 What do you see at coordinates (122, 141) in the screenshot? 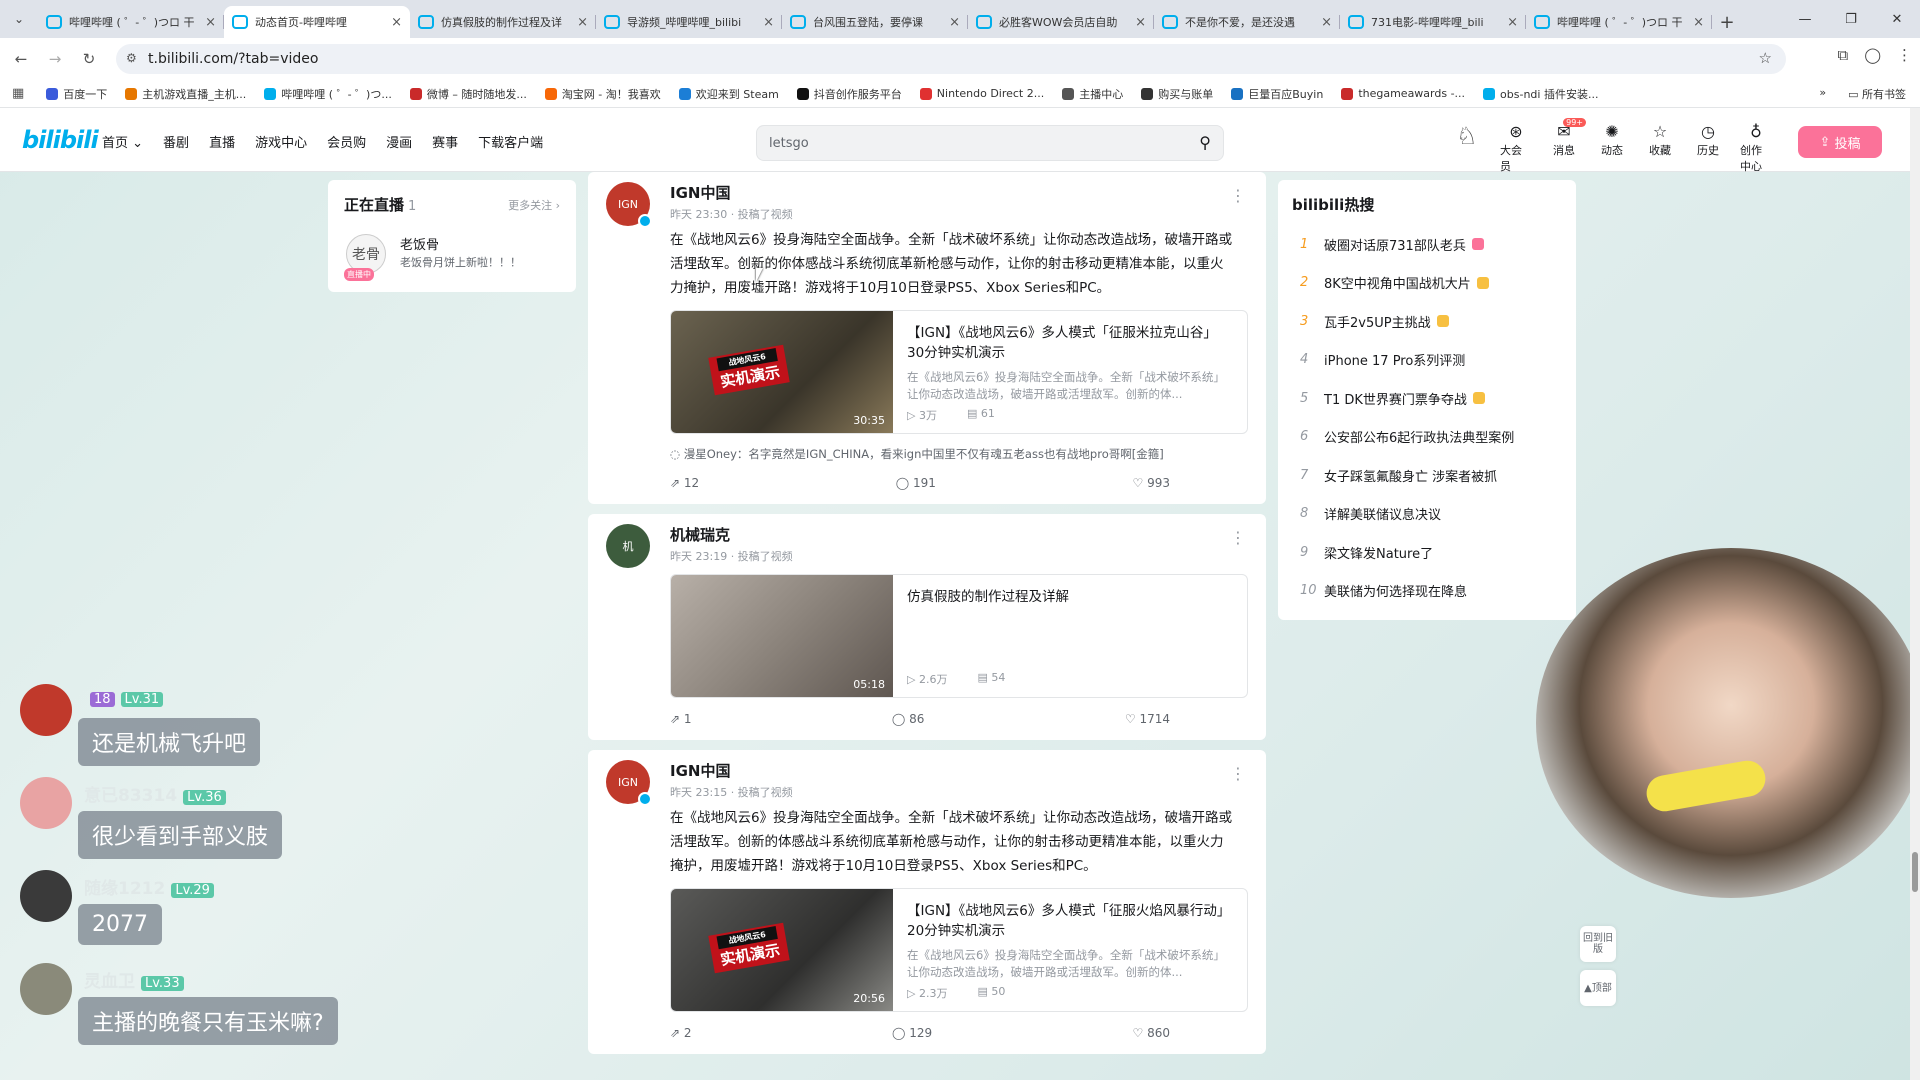
I see `header-nav-item: 首页 ⌄` at bounding box center [122, 141].